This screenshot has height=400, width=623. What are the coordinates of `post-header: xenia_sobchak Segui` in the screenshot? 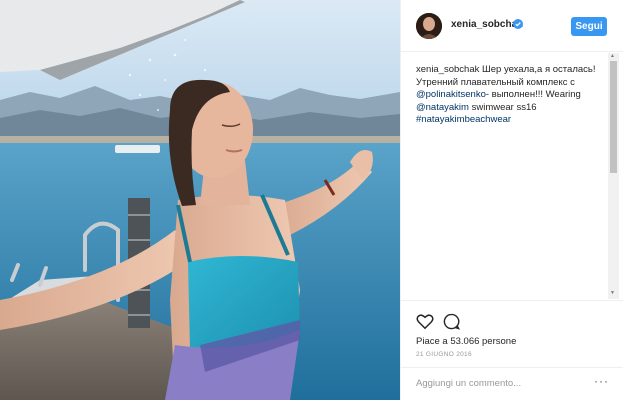 It's located at (512, 26).